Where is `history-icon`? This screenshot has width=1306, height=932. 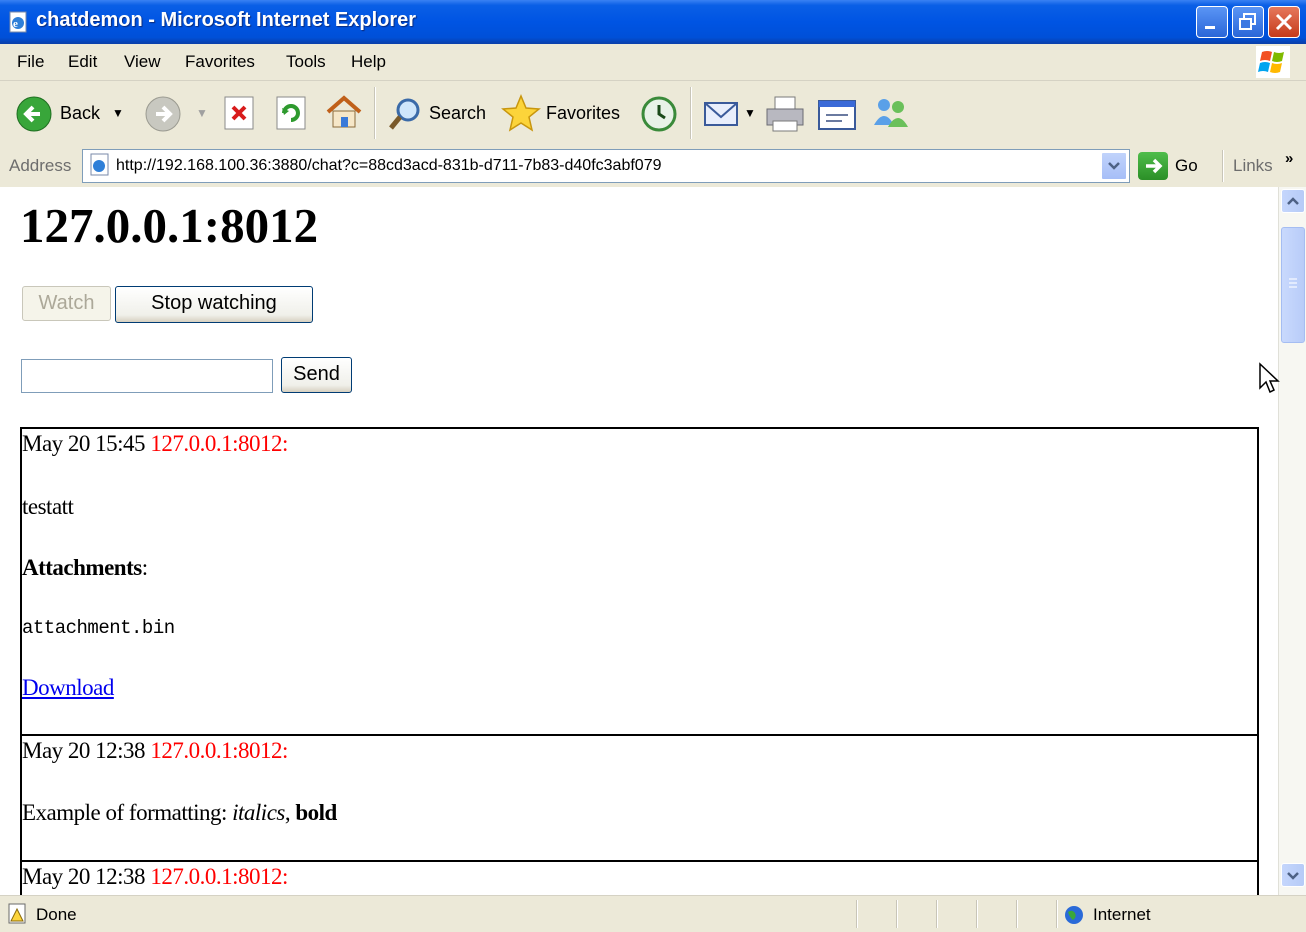 history-icon is located at coordinates (659, 114).